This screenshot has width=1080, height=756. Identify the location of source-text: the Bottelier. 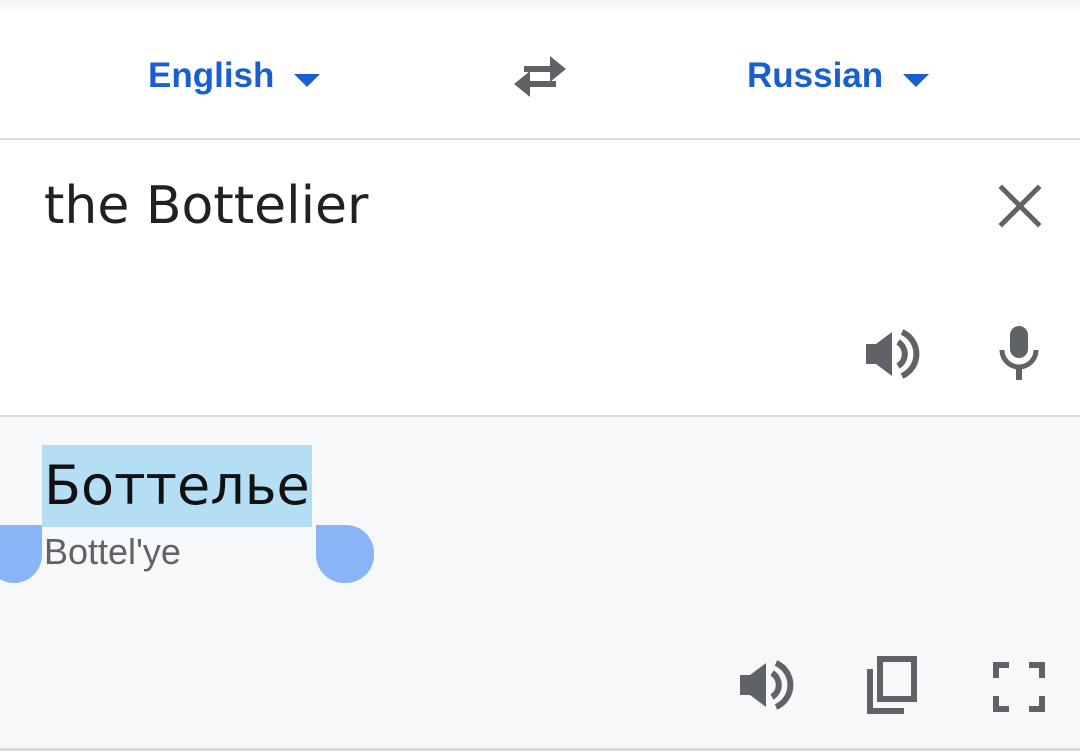
(206, 206).